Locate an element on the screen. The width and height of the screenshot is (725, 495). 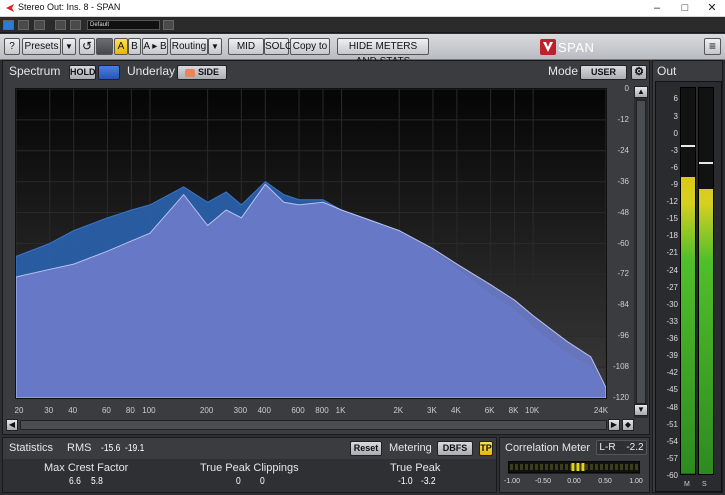
meter-scale-label: -57 is located at coordinates (672, 458).